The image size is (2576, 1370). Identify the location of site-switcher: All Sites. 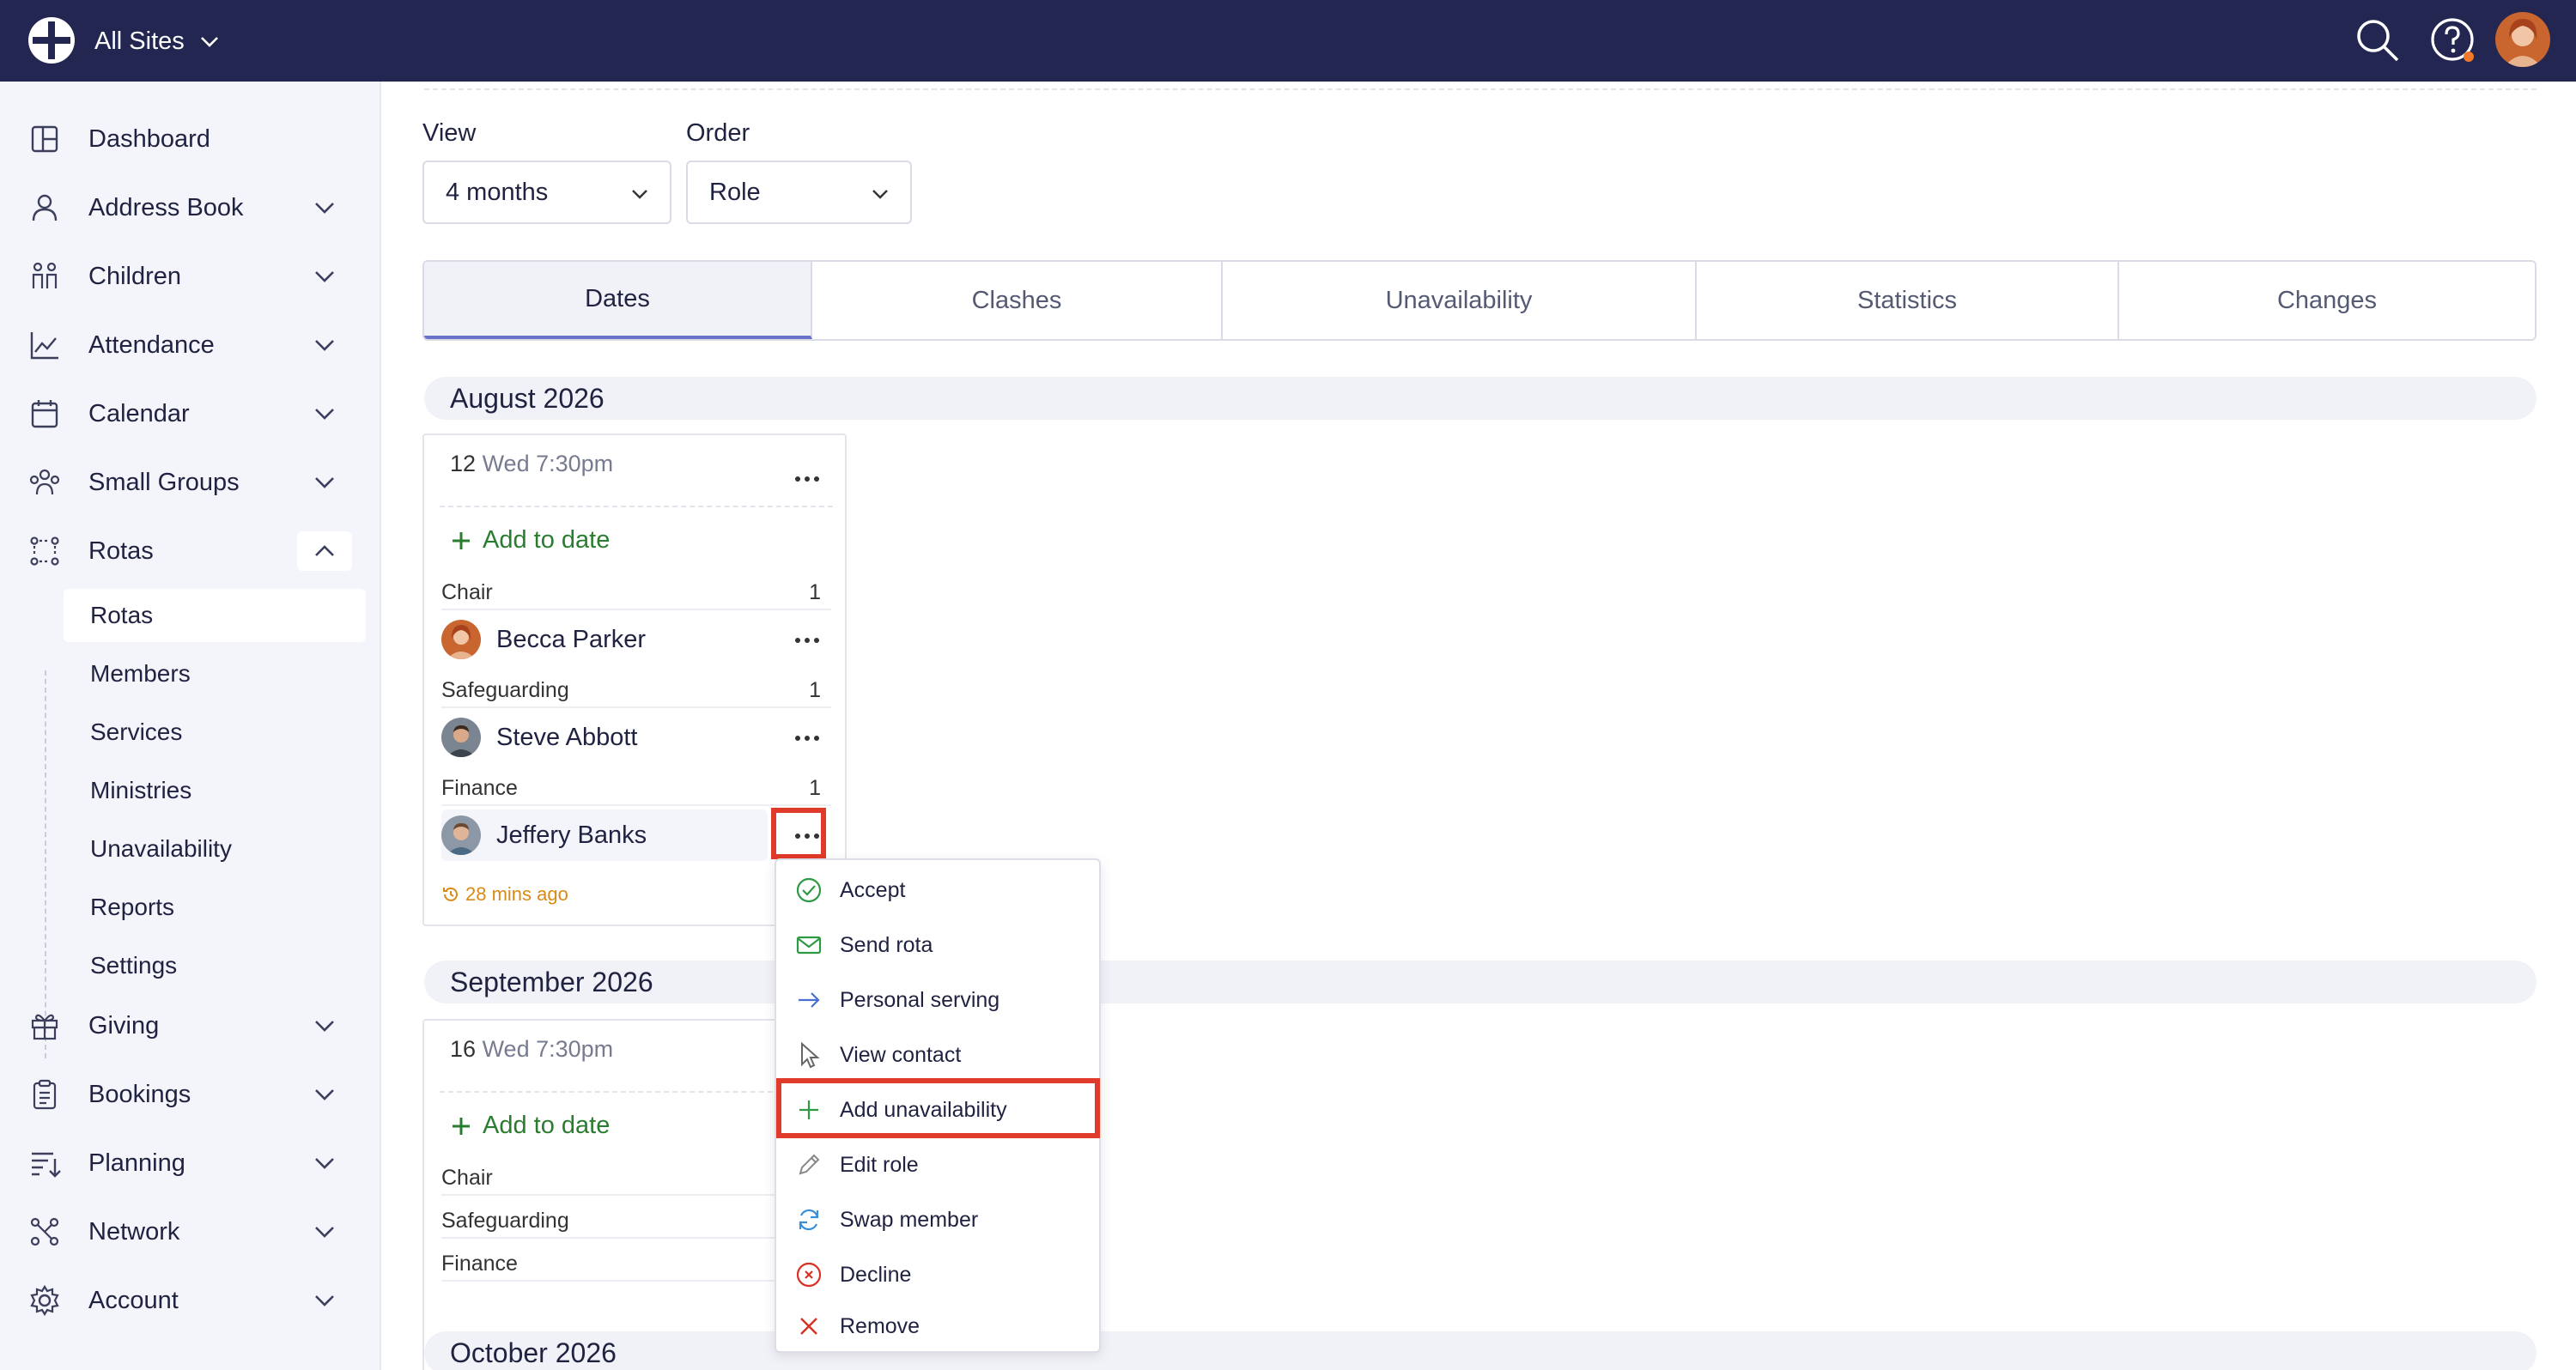
(158, 41).